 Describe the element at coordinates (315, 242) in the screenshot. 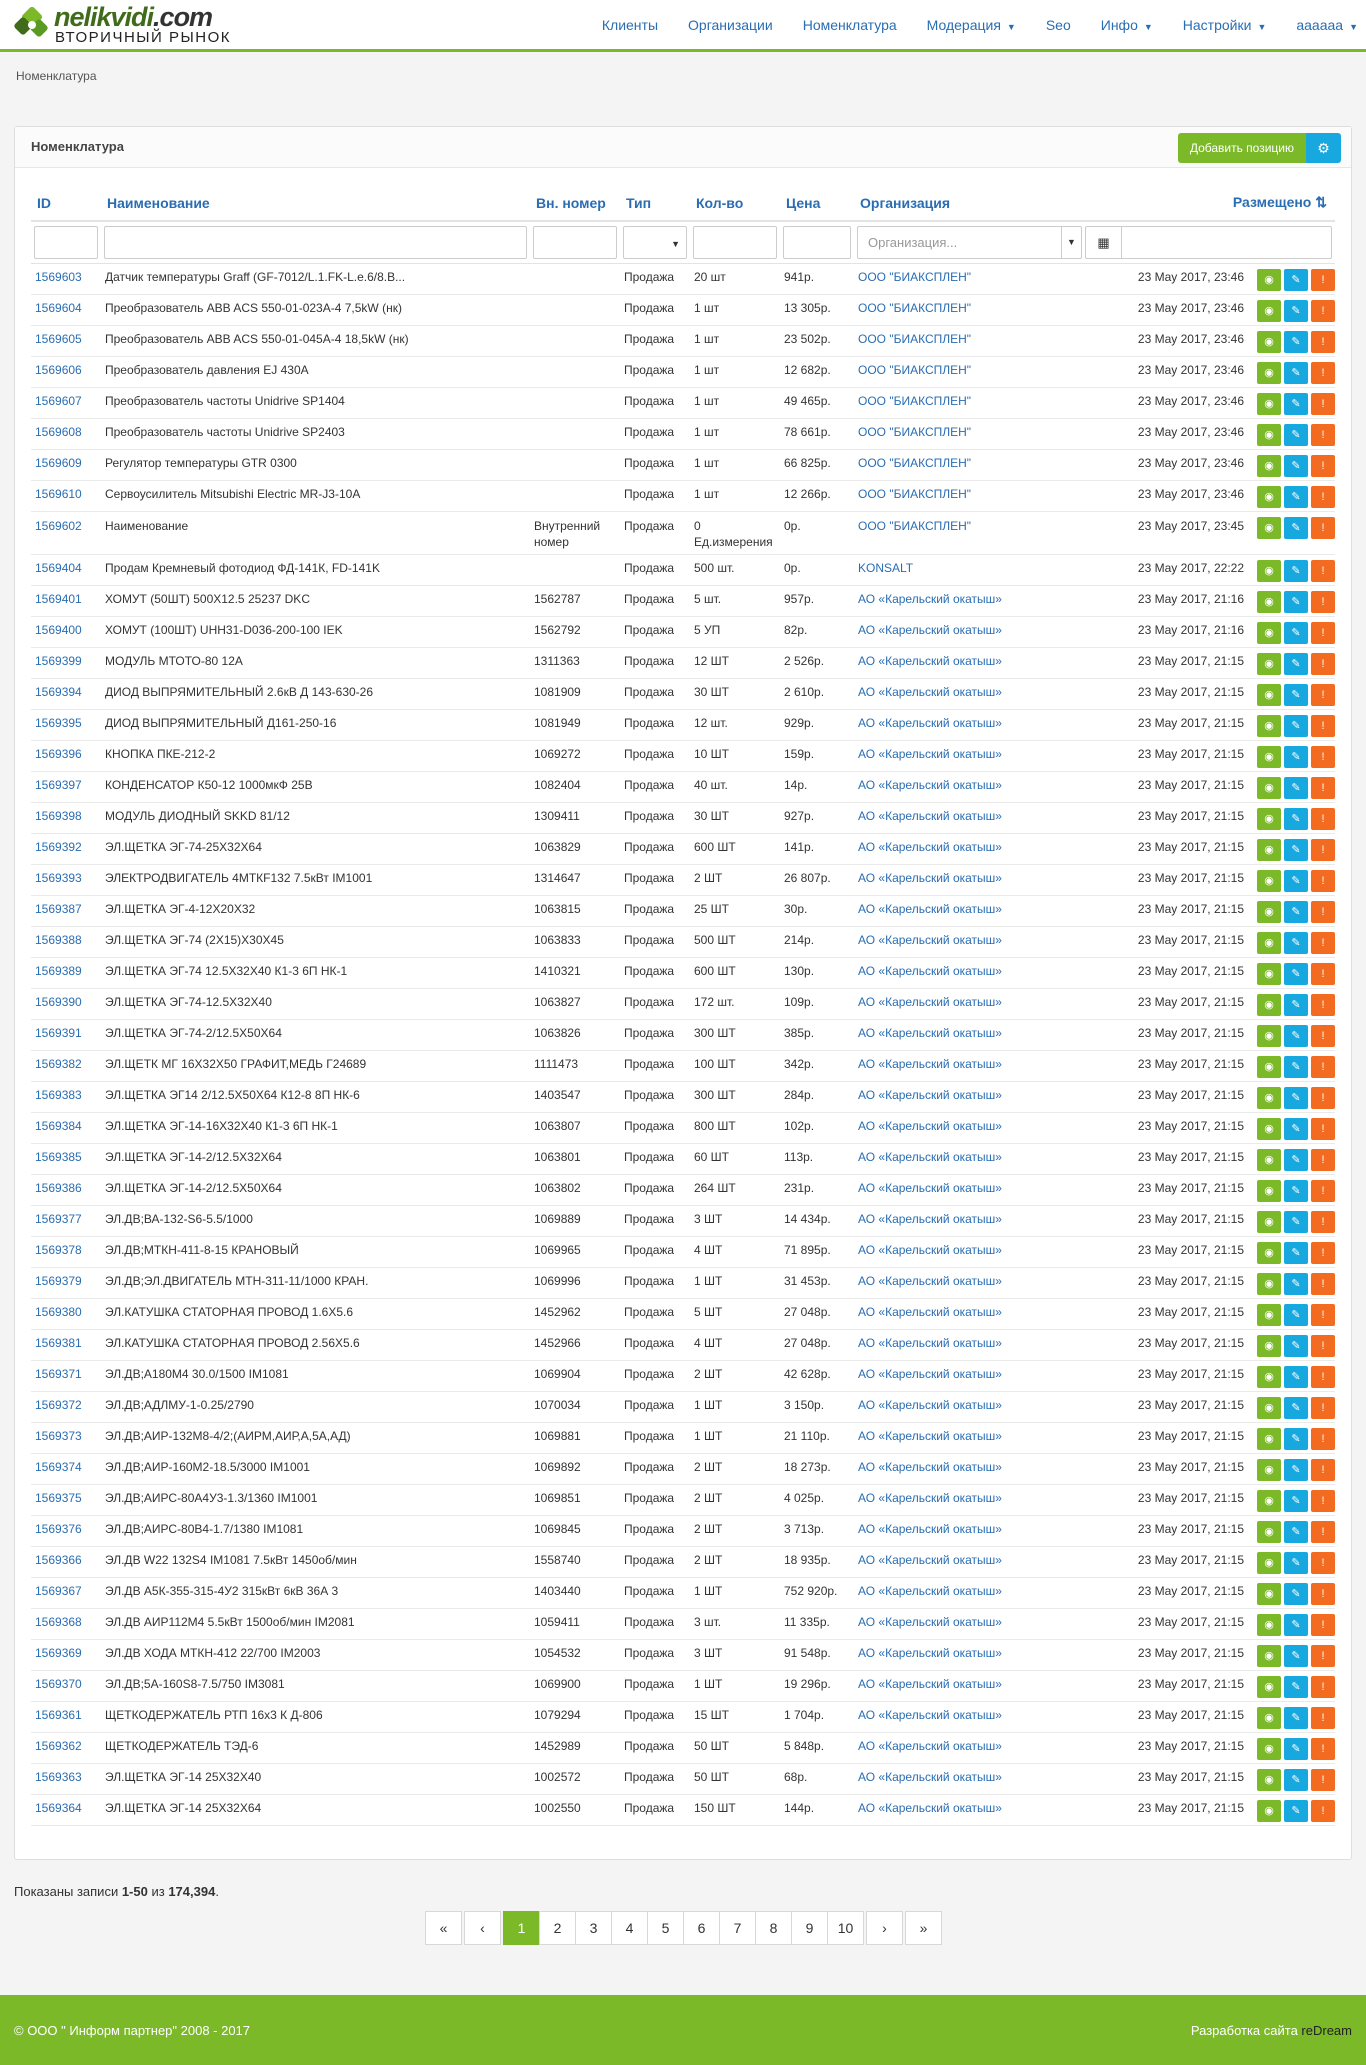

I see `filter-name-input` at that location.